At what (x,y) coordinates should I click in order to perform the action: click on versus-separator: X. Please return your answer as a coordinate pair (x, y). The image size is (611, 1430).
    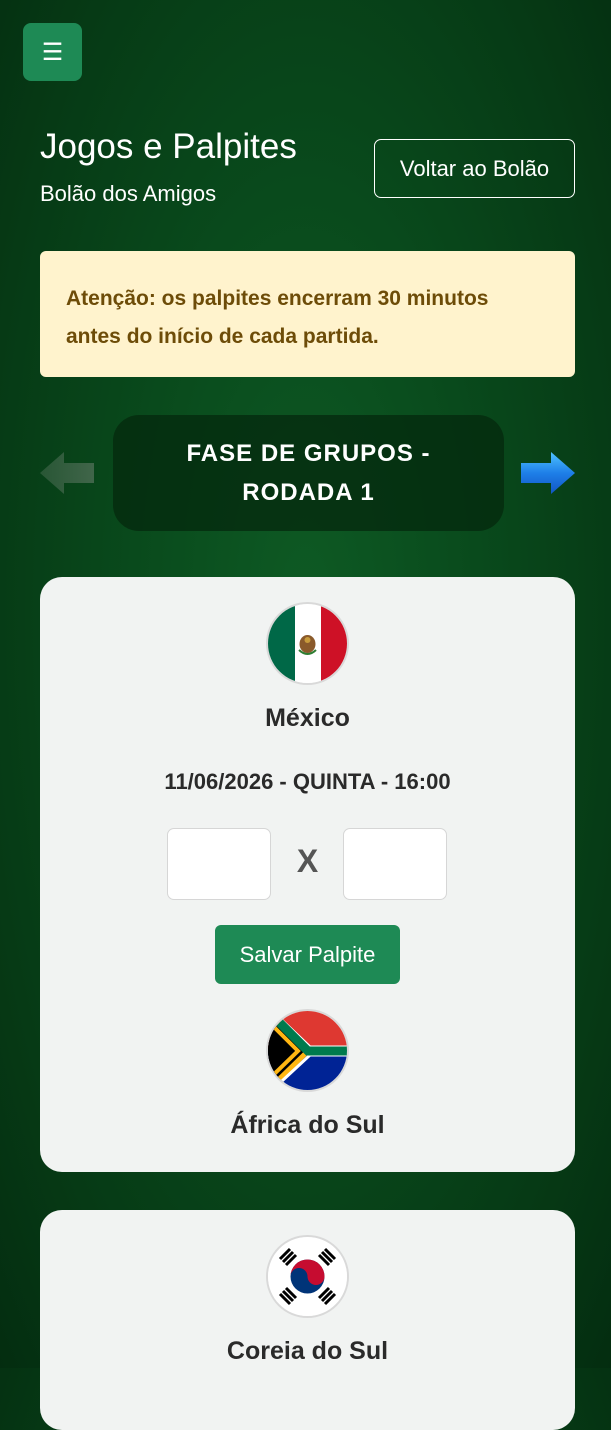
    Looking at the image, I should click on (307, 861).